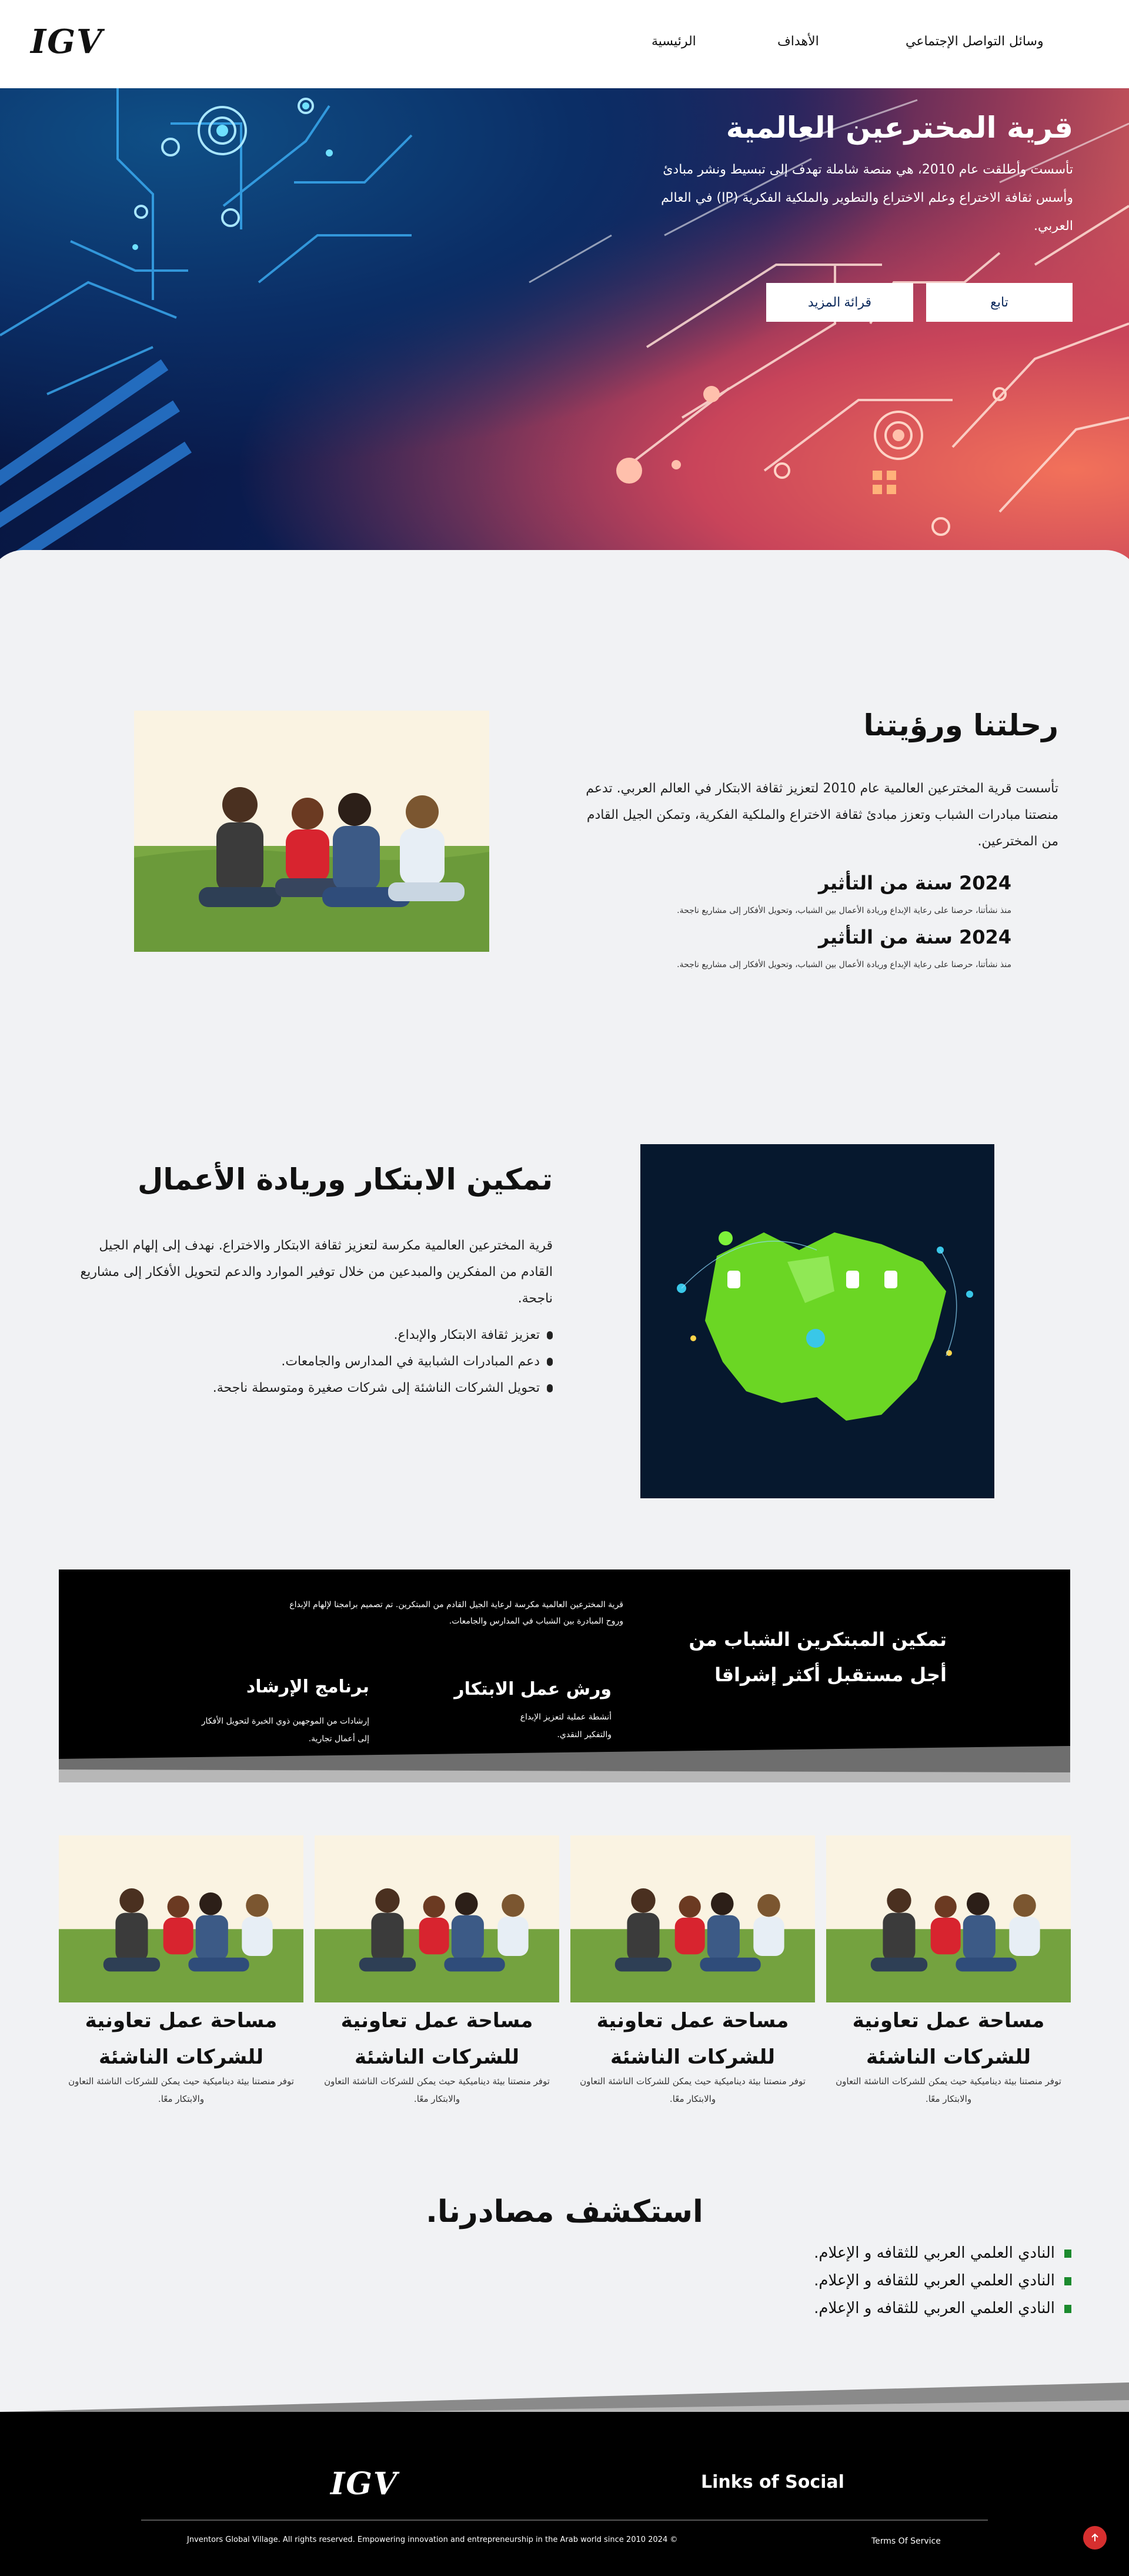 Image resolution: width=1129 pixels, height=2576 pixels. What do you see at coordinates (942, 2281) in the screenshot?
I see `resource-link-2: النادي العلمي العربي للثقافه و الإعلام.` at bounding box center [942, 2281].